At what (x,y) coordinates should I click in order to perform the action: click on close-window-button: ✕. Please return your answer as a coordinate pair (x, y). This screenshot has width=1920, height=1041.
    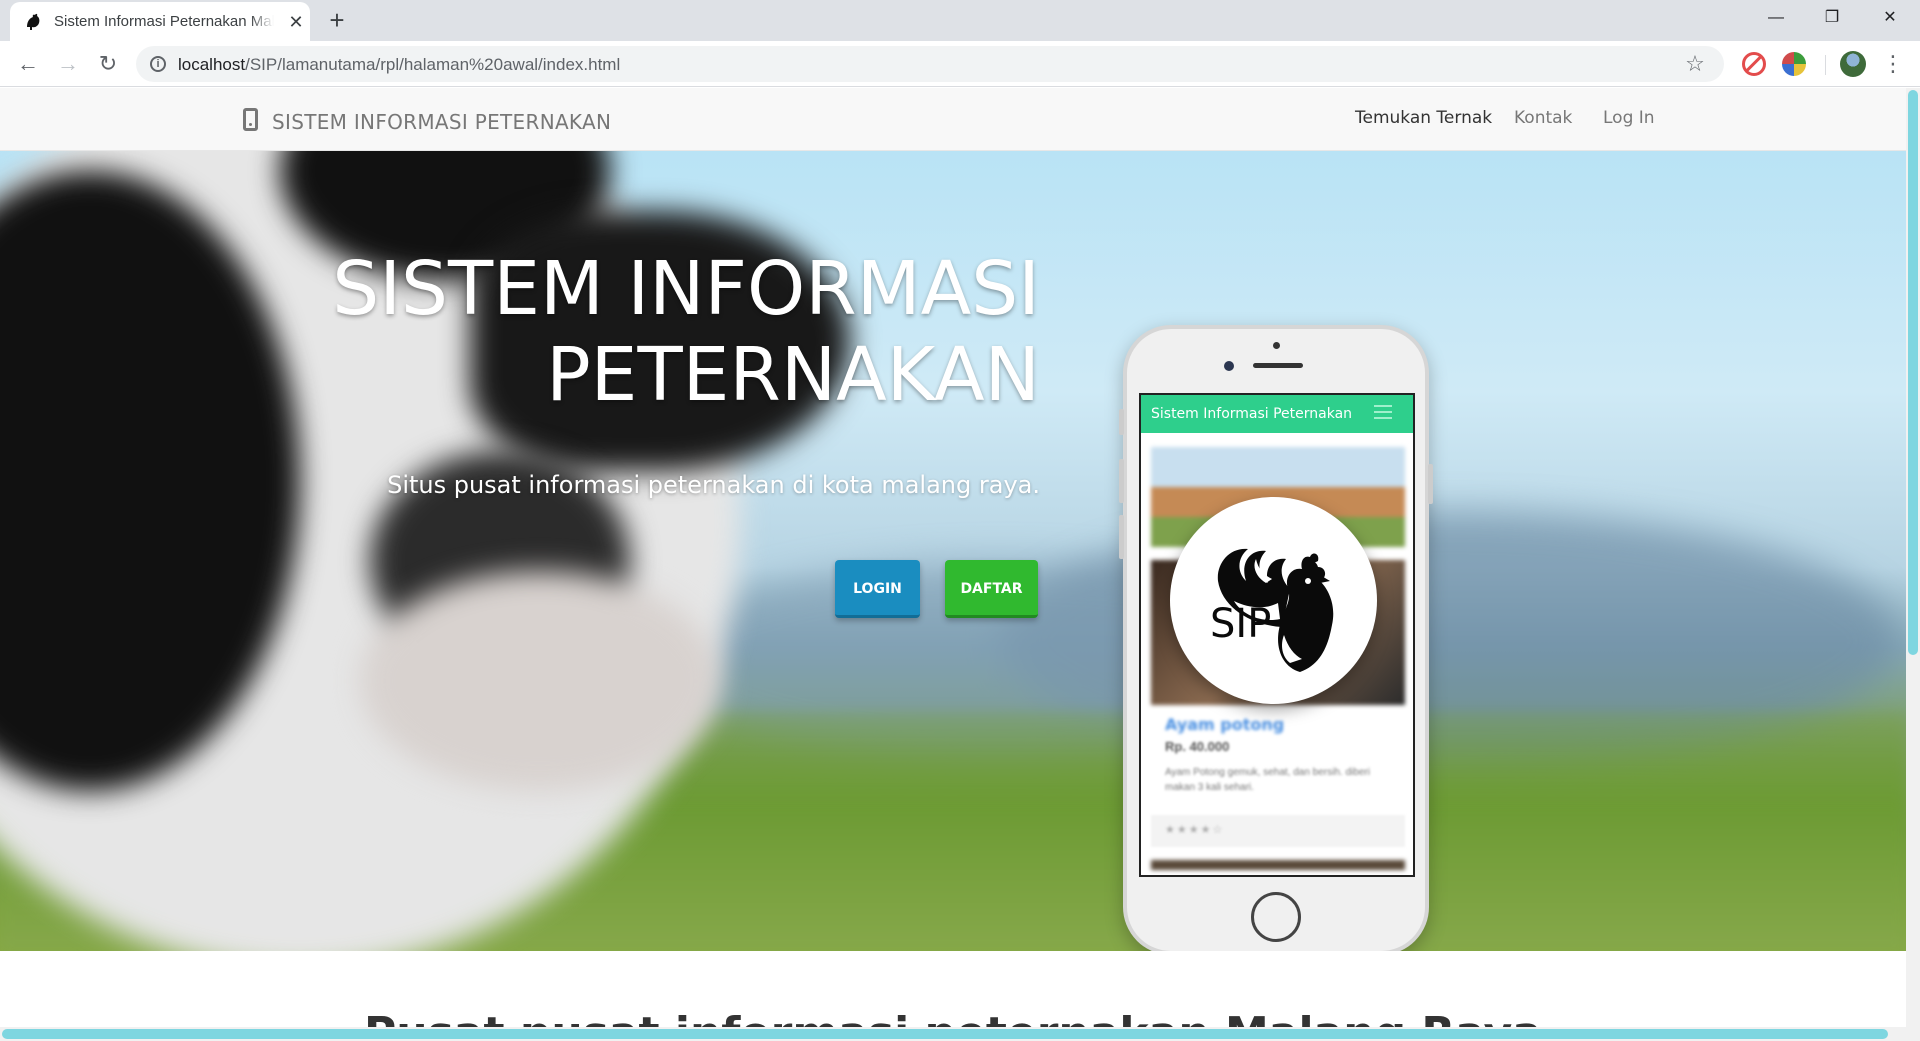
    Looking at the image, I should click on (1890, 18).